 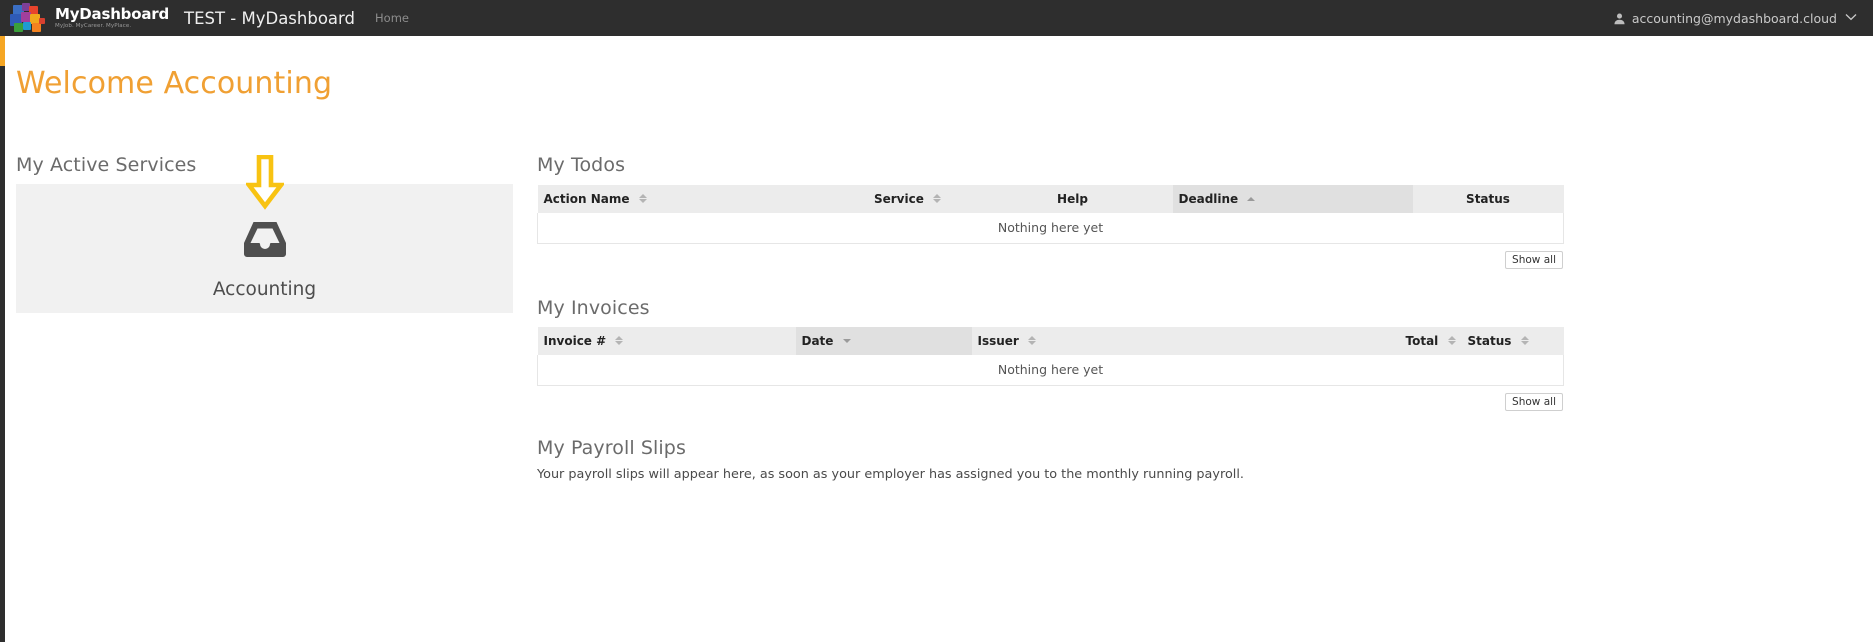 What do you see at coordinates (611, 448) in the screenshot?
I see `payroll-heading: My Payroll Slips` at bounding box center [611, 448].